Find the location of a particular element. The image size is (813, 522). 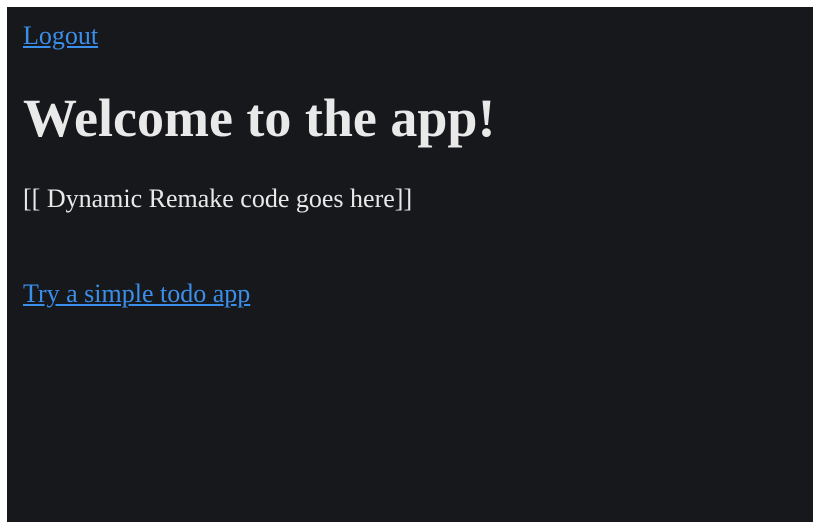

dynamic-code-placeholder: [[ Dynamic Remake code goes here]] is located at coordinates (218, 198).